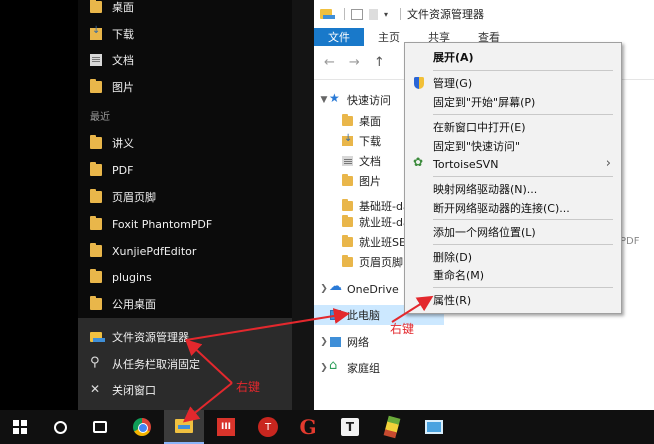 The width and height of the screenshot is (654, 444). I want to click on red-g-app-button: G, so click(308, 427).